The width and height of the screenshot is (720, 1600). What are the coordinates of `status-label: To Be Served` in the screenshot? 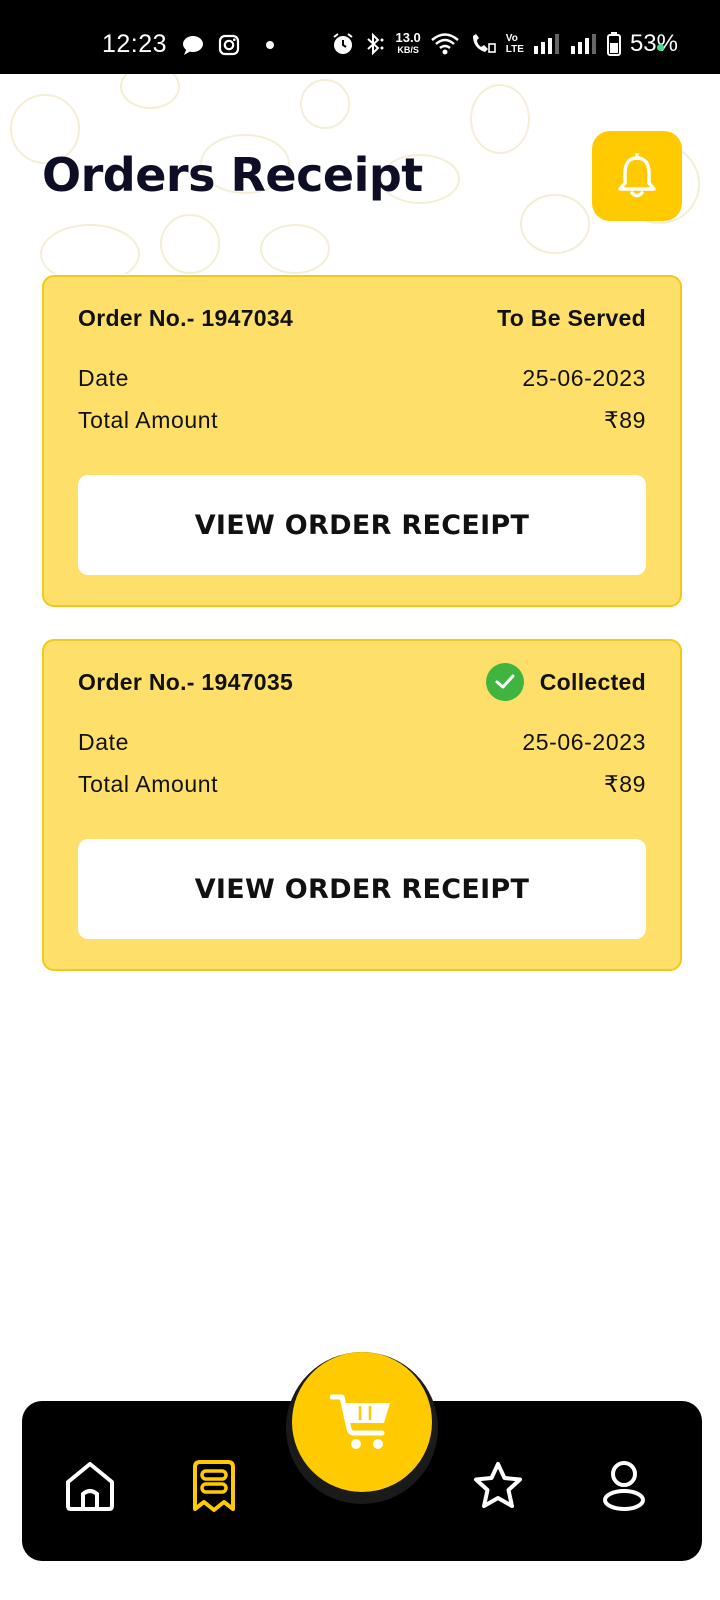 It's located at (571, 318).